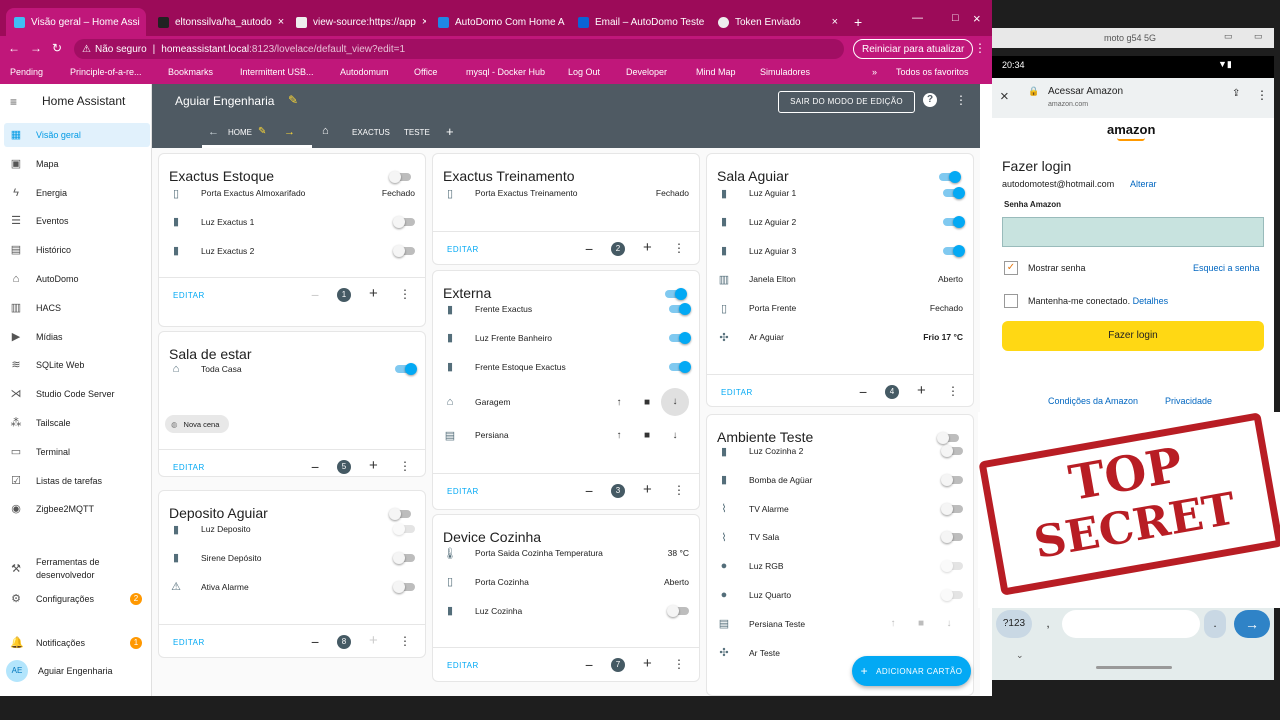 The image size is (1280, 720). What do you see at coordinates (1258, 36) in the screenshot?
I see `window-close-icon: ▭` at bounding box center [1258, 36].